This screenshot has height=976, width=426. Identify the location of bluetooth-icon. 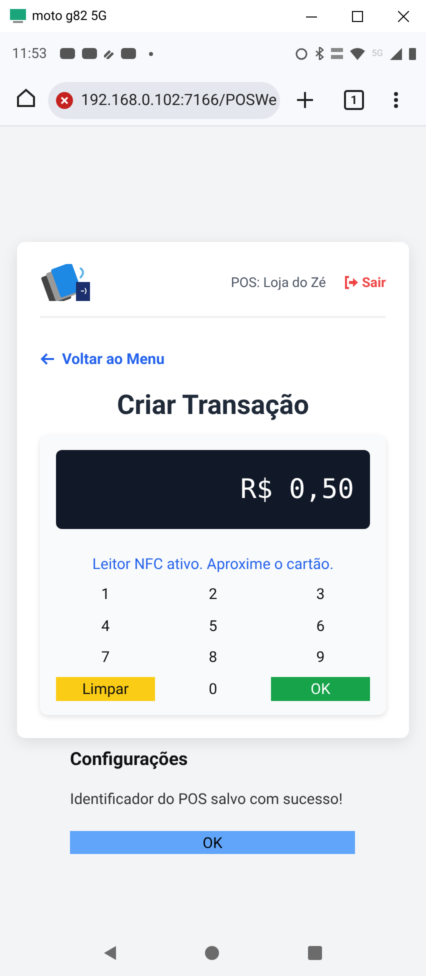
(319, 53).